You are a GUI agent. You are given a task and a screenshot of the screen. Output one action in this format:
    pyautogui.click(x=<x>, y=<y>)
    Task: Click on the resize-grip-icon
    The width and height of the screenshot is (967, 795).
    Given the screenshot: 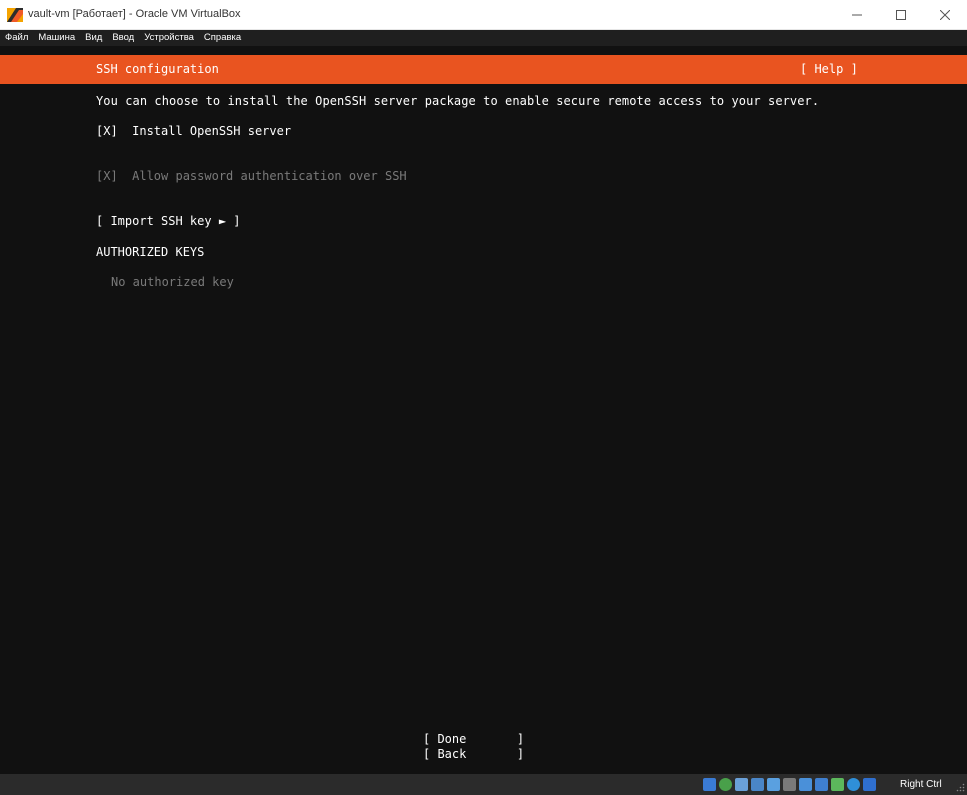 What is the action you would take?
    pyautogui.click(x=960, y=787)
    